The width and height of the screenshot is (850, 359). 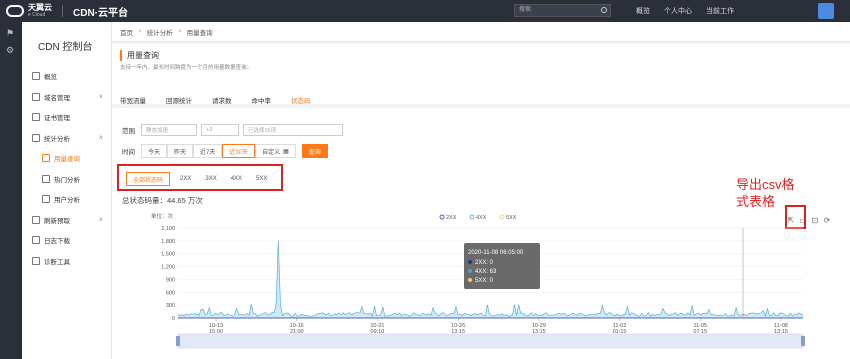 I want to click on breadcrumb: 首页 > 统计分析 > 用量查询, so click(x=481, y=32).